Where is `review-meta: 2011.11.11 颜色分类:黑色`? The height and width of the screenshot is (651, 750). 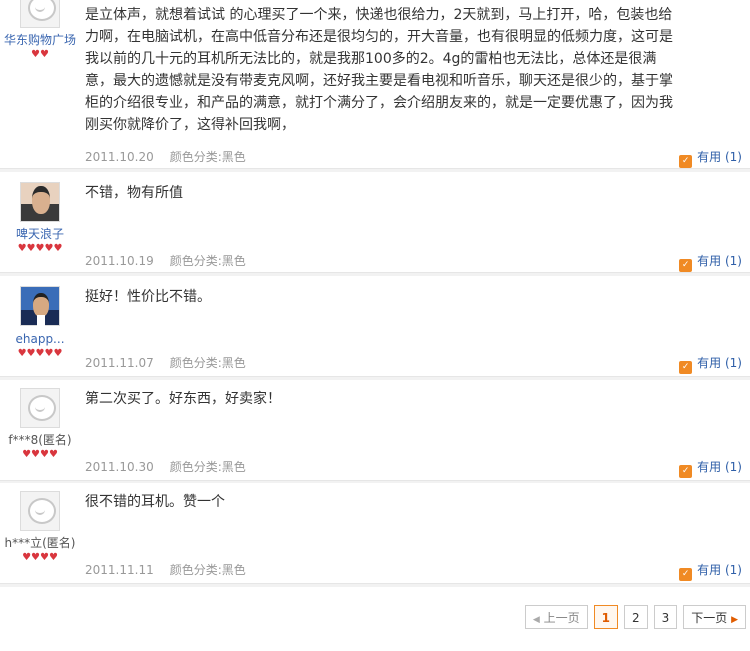 review-meta: 2011.11.11 颜色分类:黑色 is located at coordinates (165, 569).